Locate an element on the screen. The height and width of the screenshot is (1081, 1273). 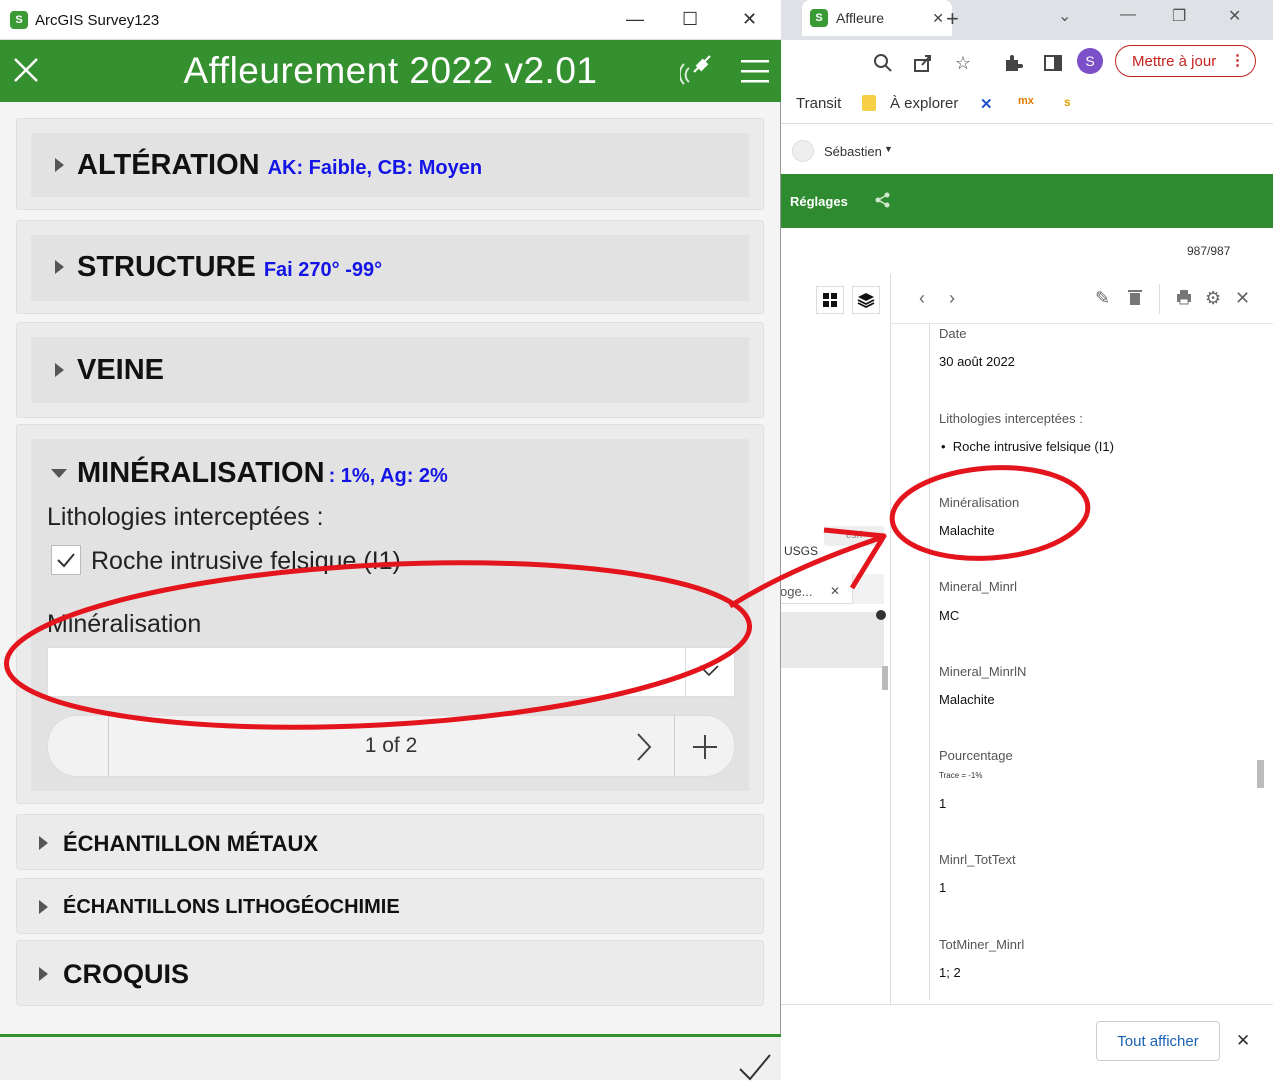
bookmark-x-icon: ✕ is located at coordinates (986, 104).